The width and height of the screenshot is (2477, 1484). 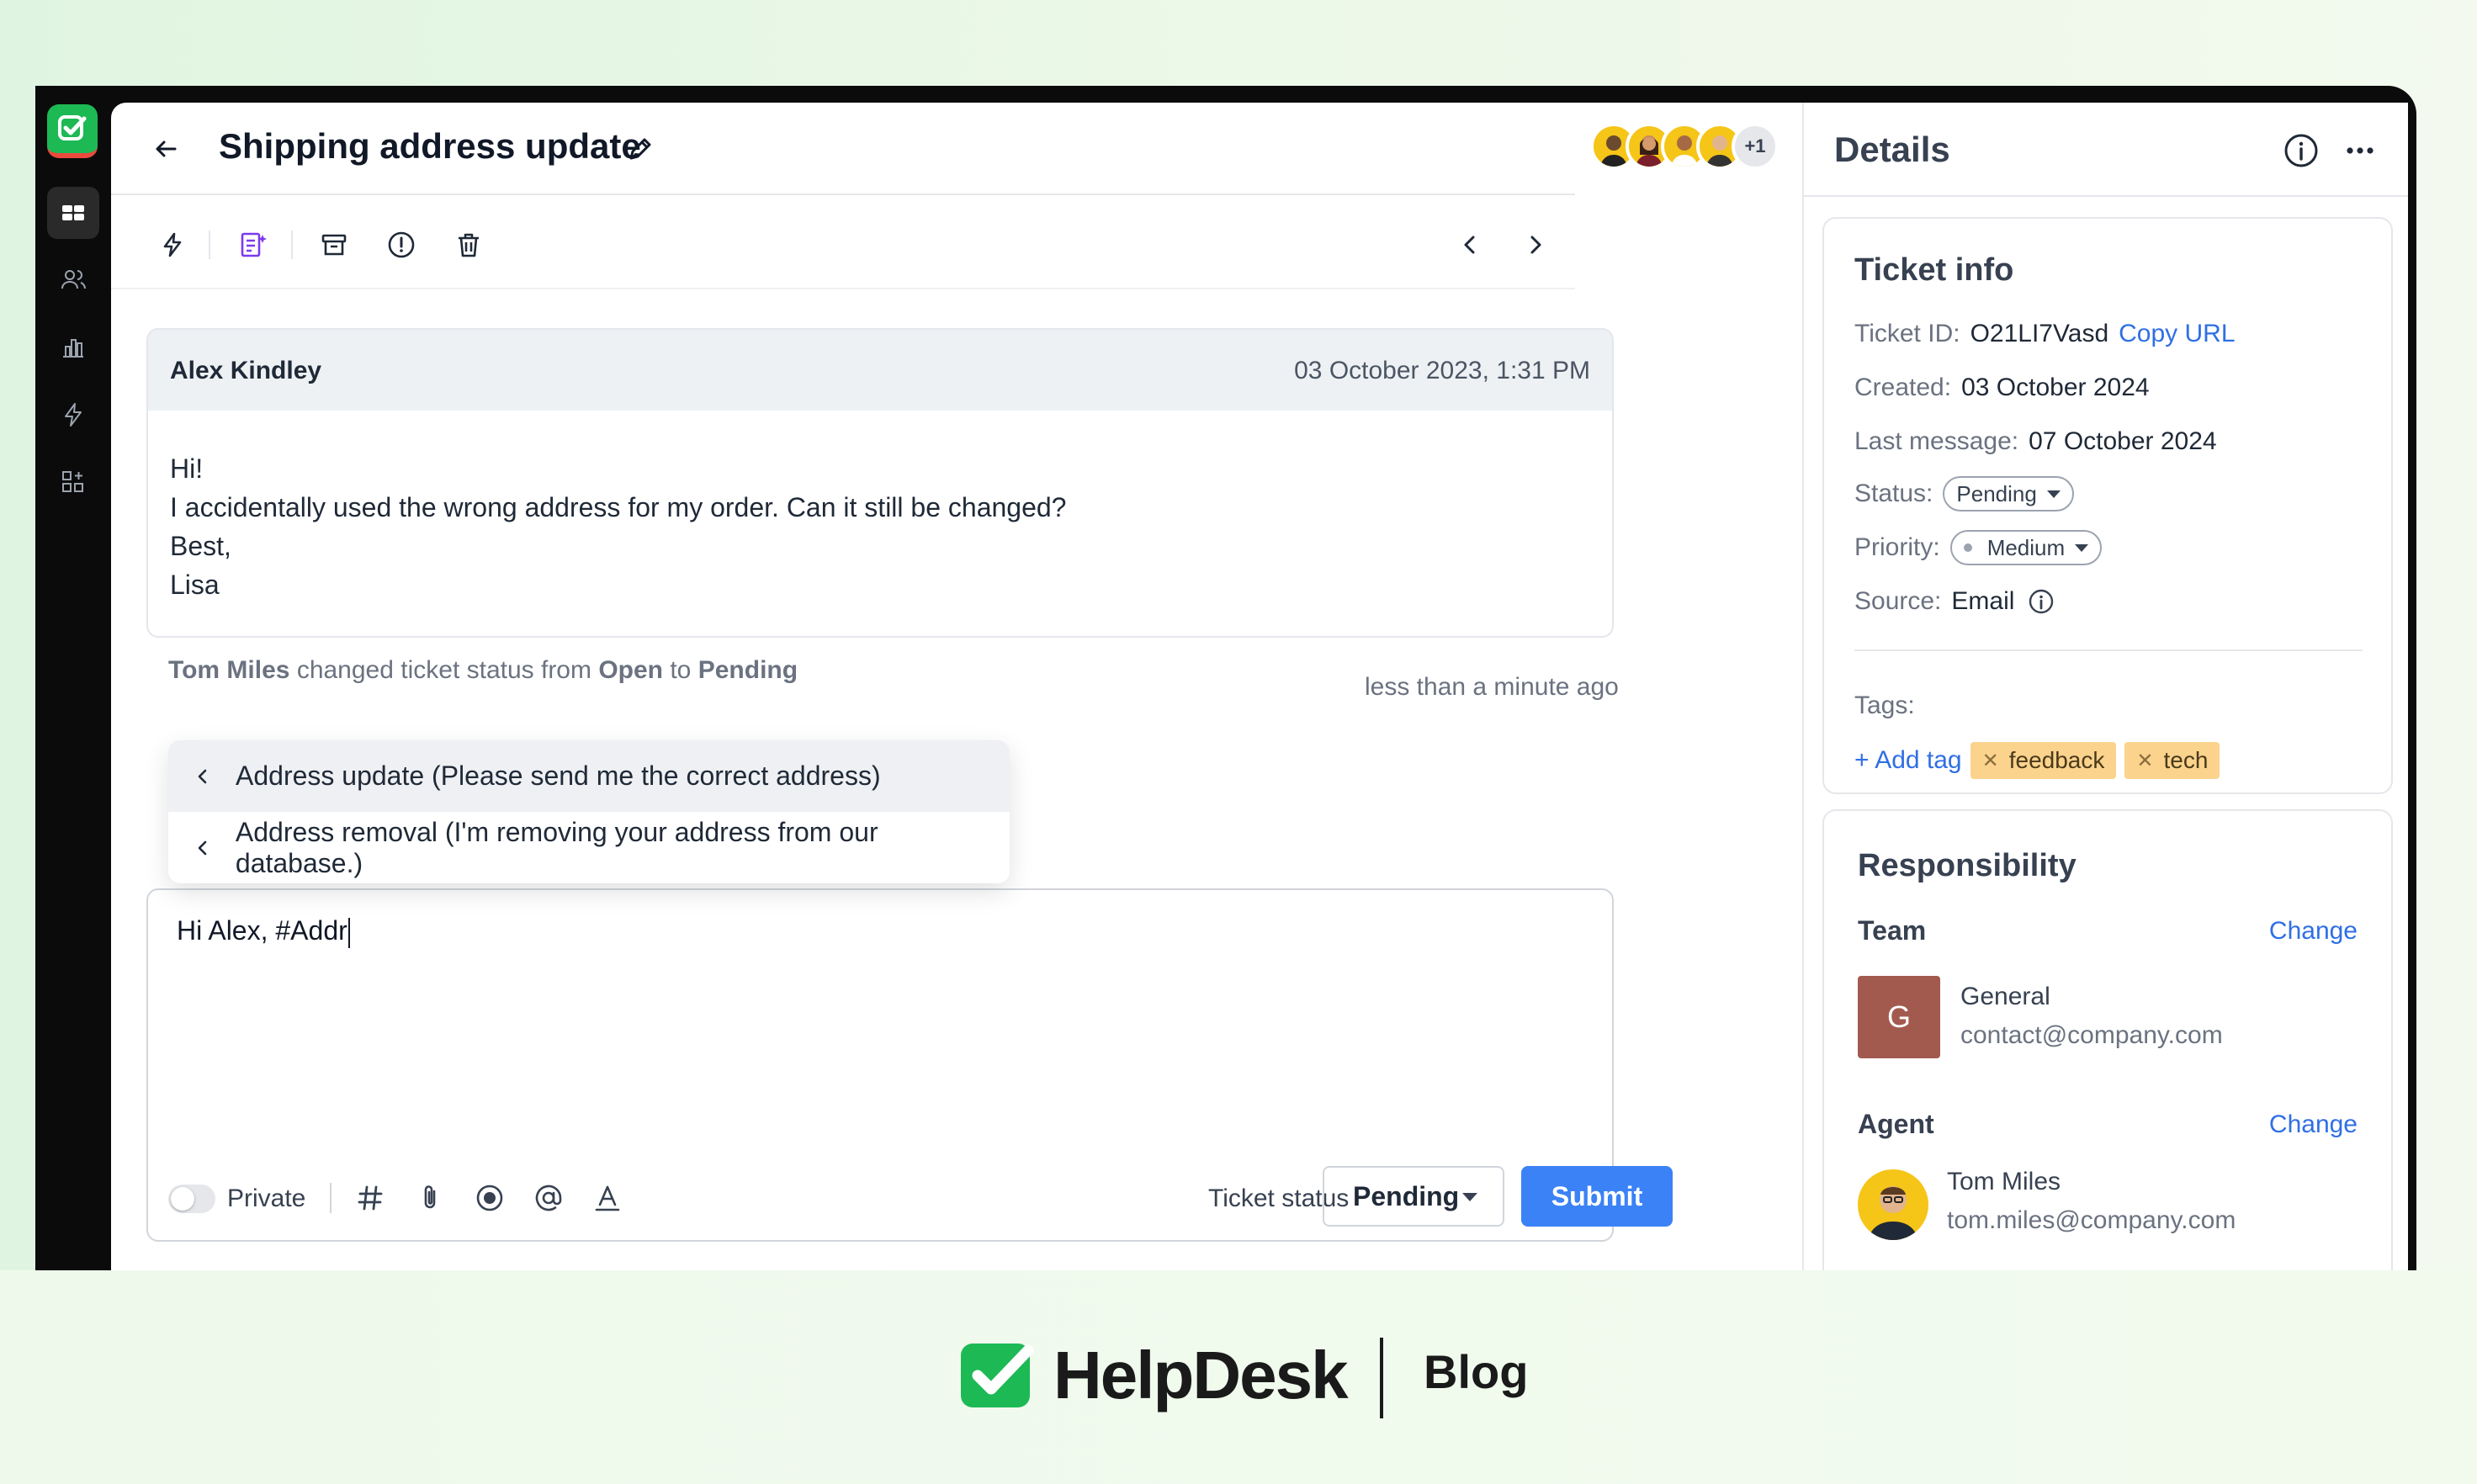 I want to click on tag-chip: ✕ tech, so click(x=2172, y=760).